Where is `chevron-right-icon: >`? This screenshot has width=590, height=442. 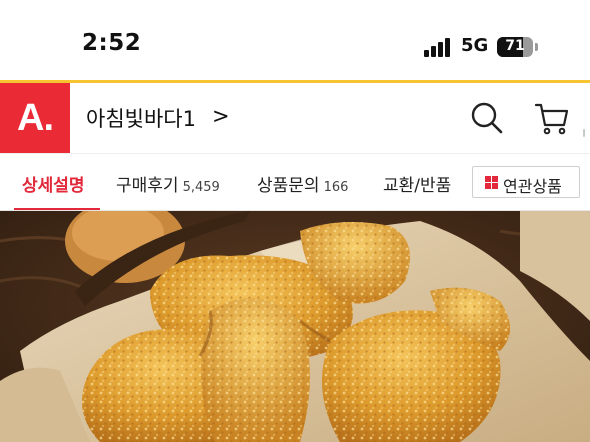
chevron-right-icon: > is located at coordinates (221, 116).